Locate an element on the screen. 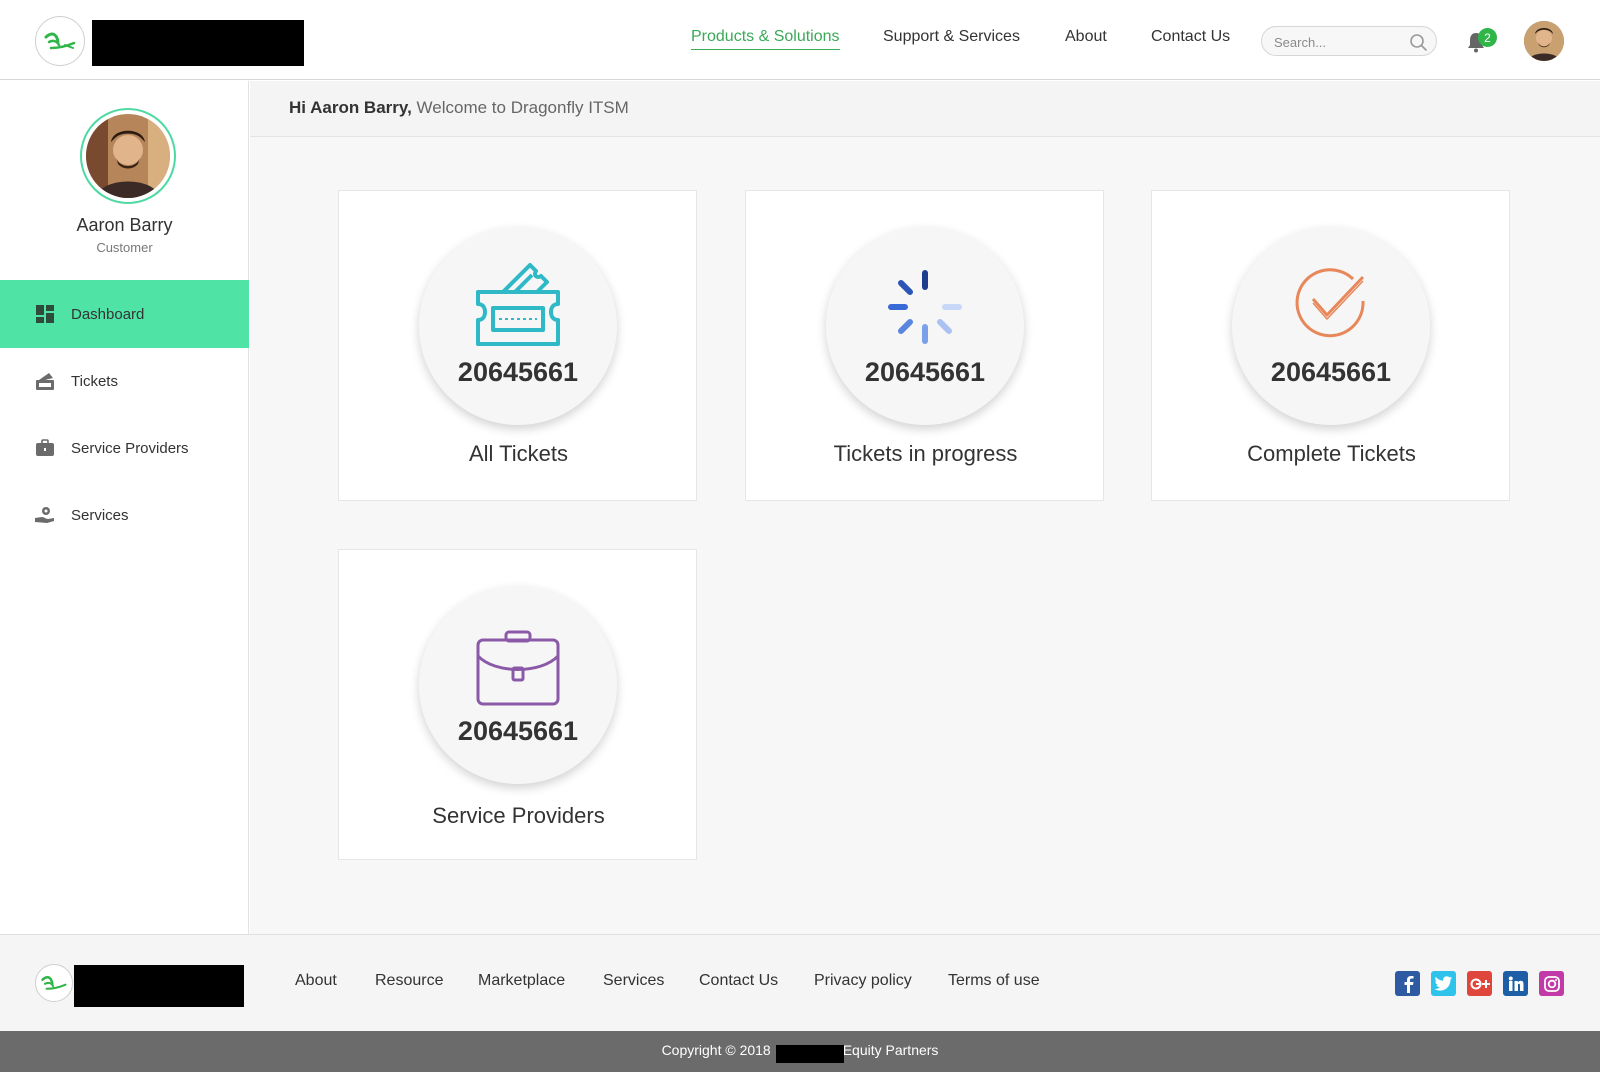  footer-logo is located at coordinates (54, 983).